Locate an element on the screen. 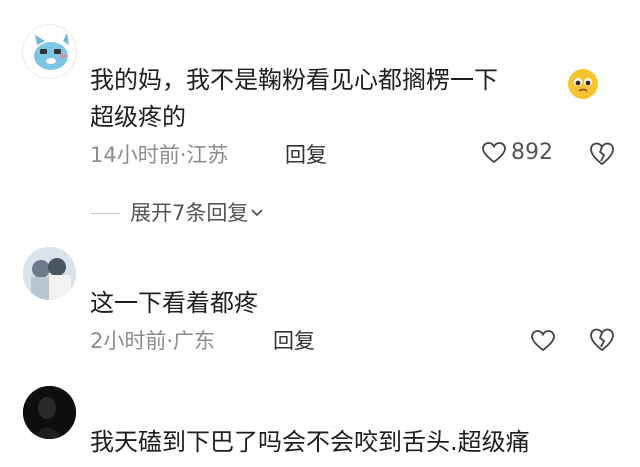  expand-replies-button: 展开7条回复 is located at coordinates (197, 213).